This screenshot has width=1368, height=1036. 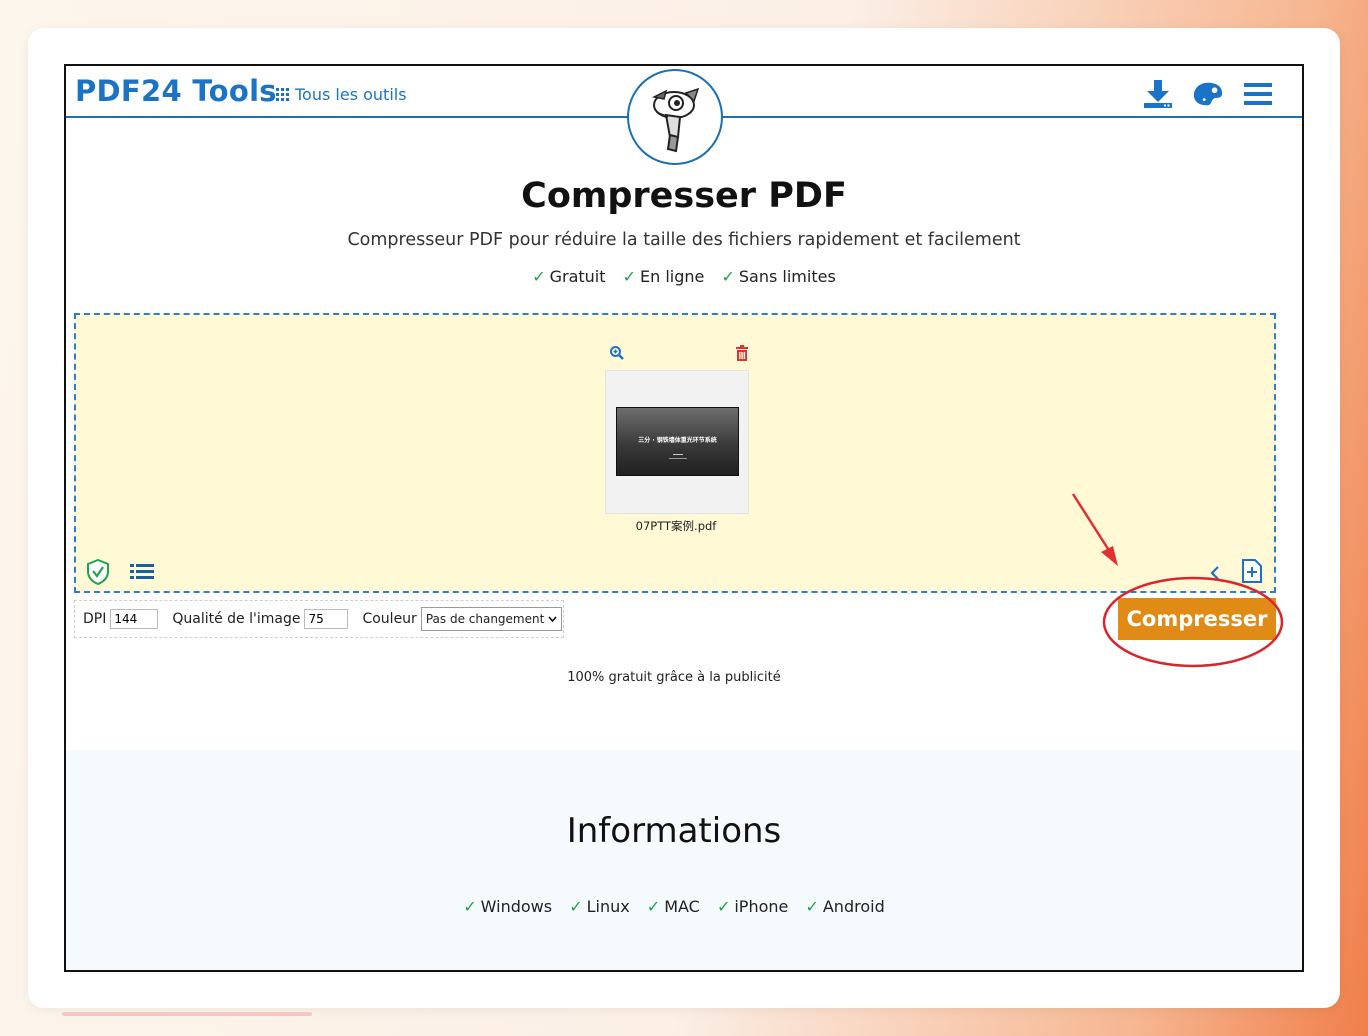 What do you see at coordinates (1158, 94) in the screenshot?
I see `download-icon` at bounding box center [1158, 94].